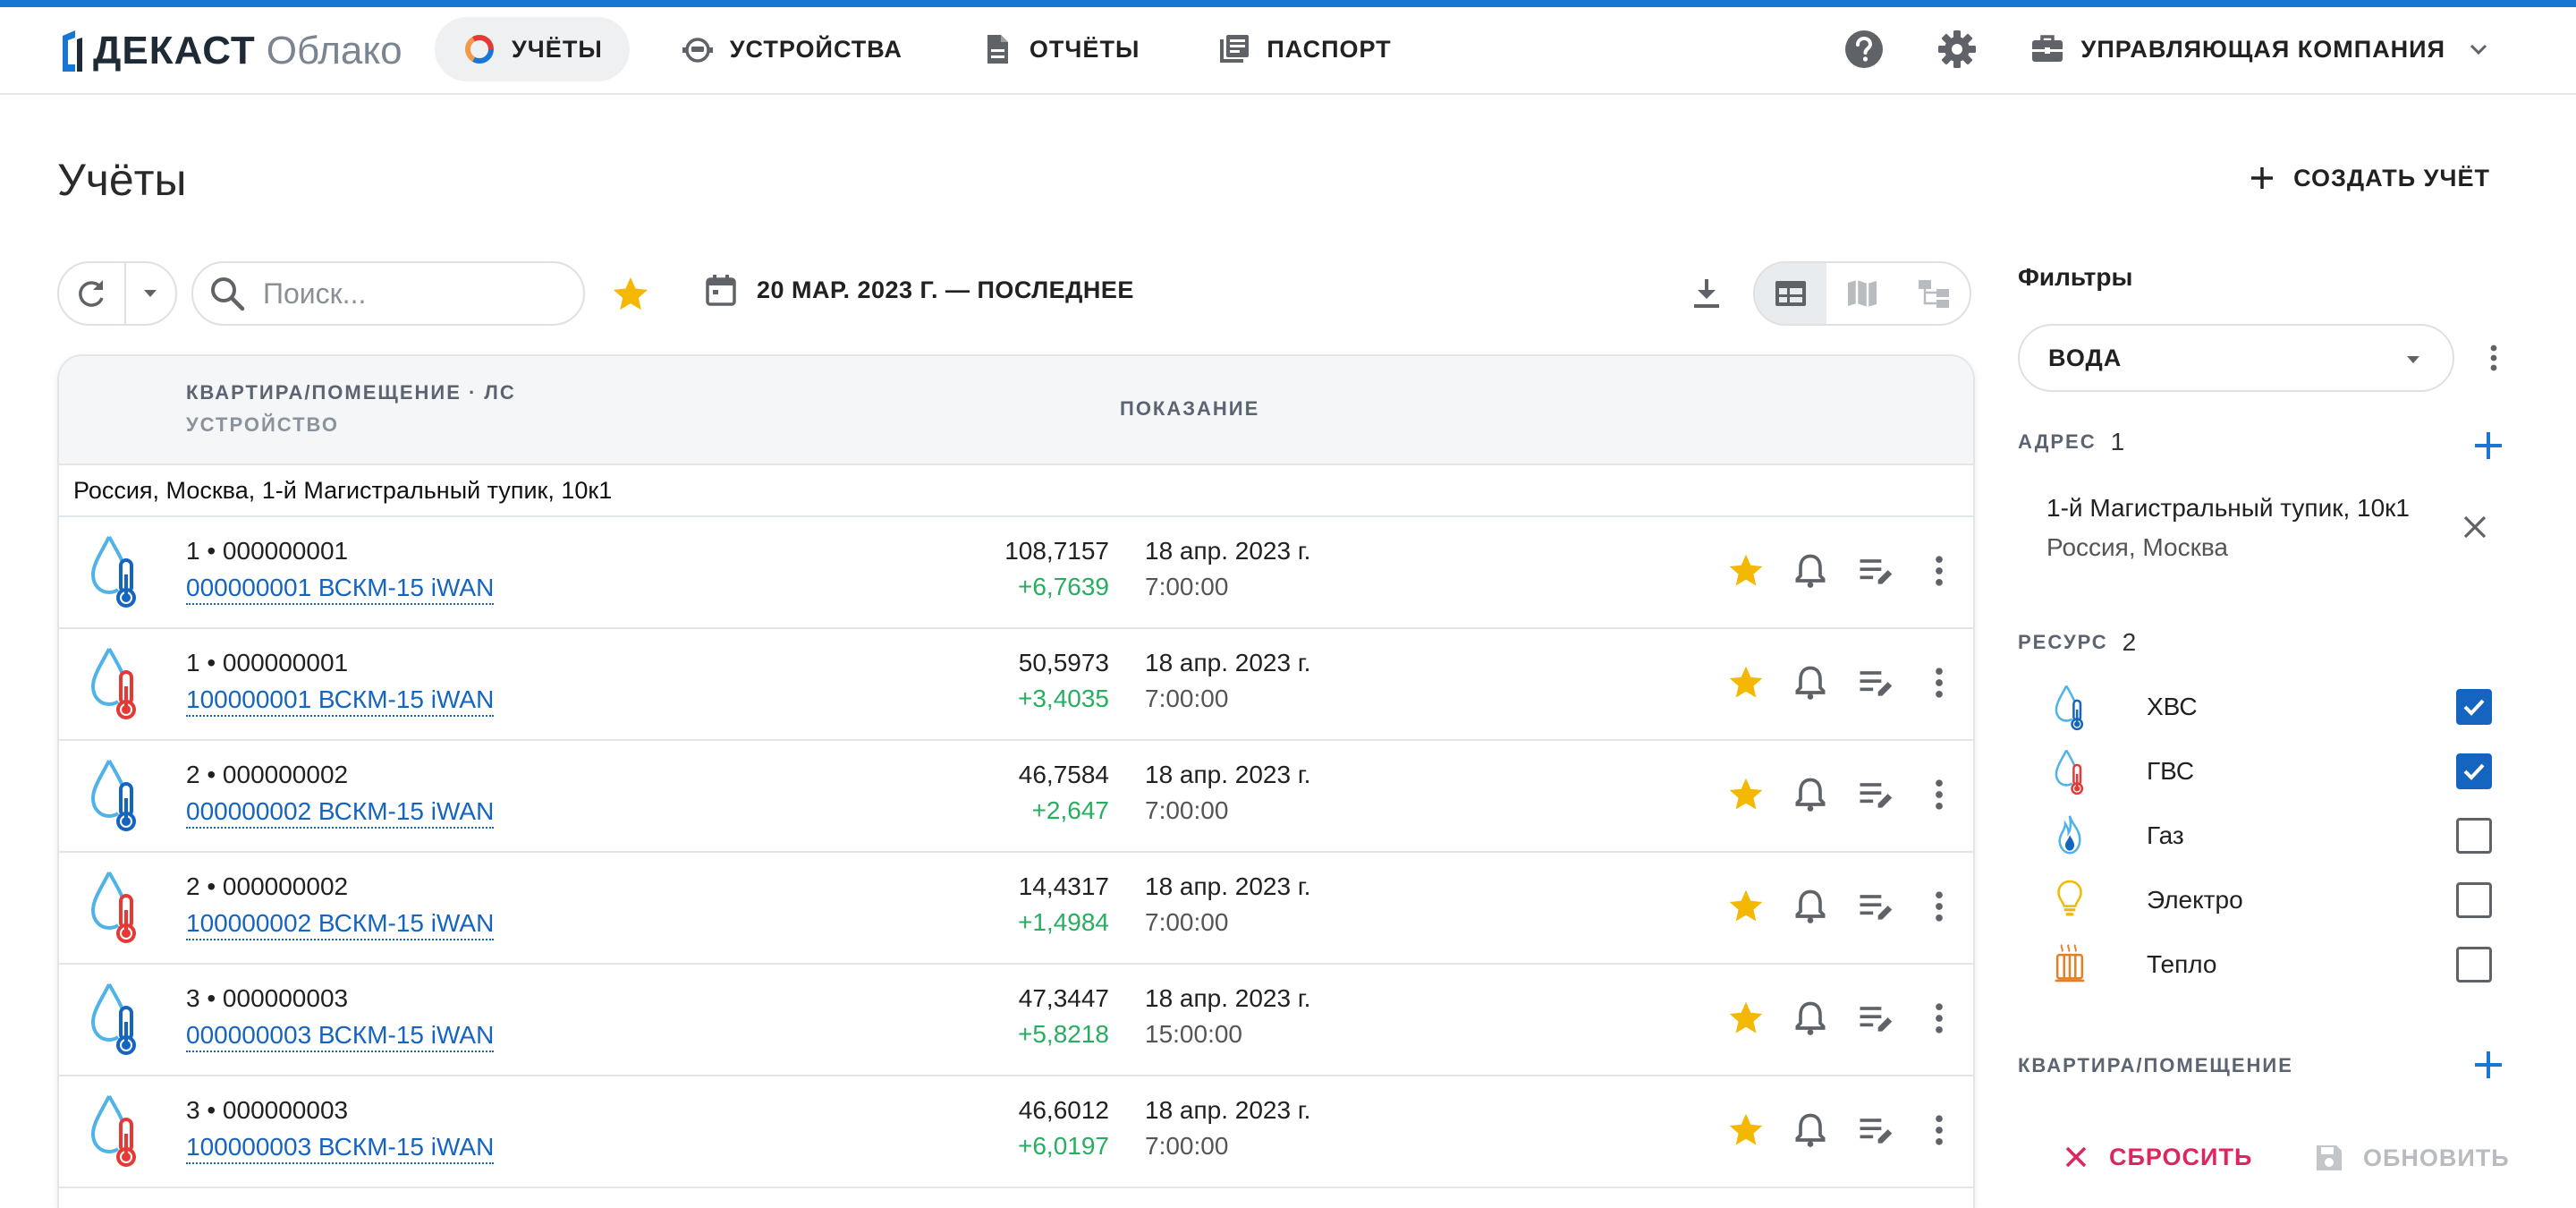  Describe the element at coordinates (2488, 1065) in the screenshot. I see `add-apartment-plus-icon` at that location.